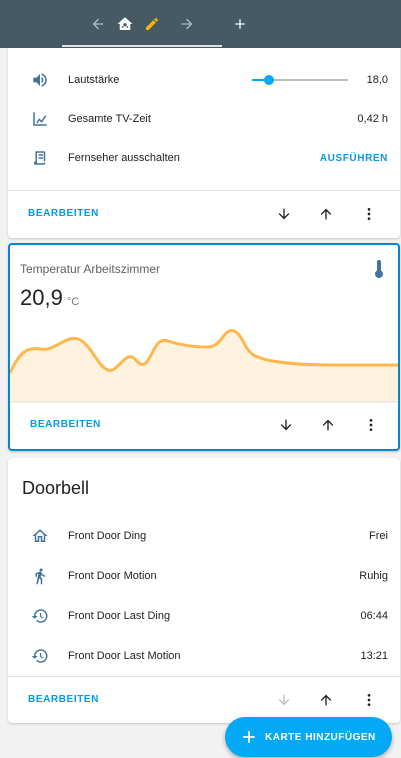  What do you see at coordinates (379, 269) in the screenshot?
I see `thermometer-icon` at bounding box center [379, 269].